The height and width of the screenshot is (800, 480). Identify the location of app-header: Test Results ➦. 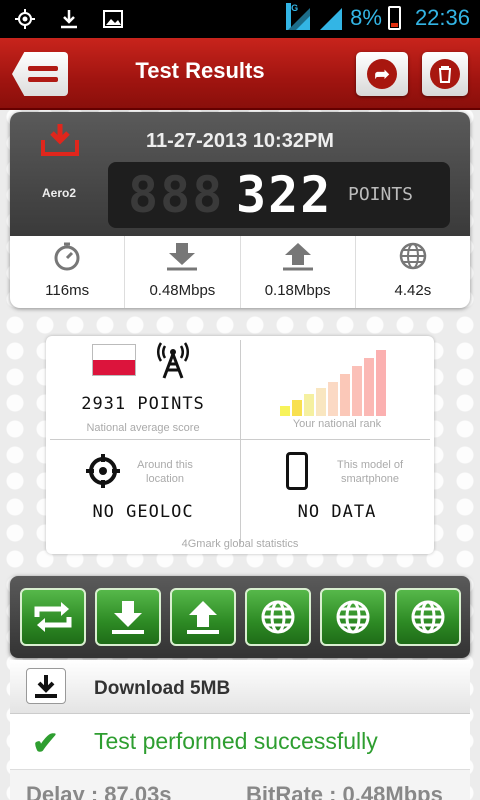
(240, 74).